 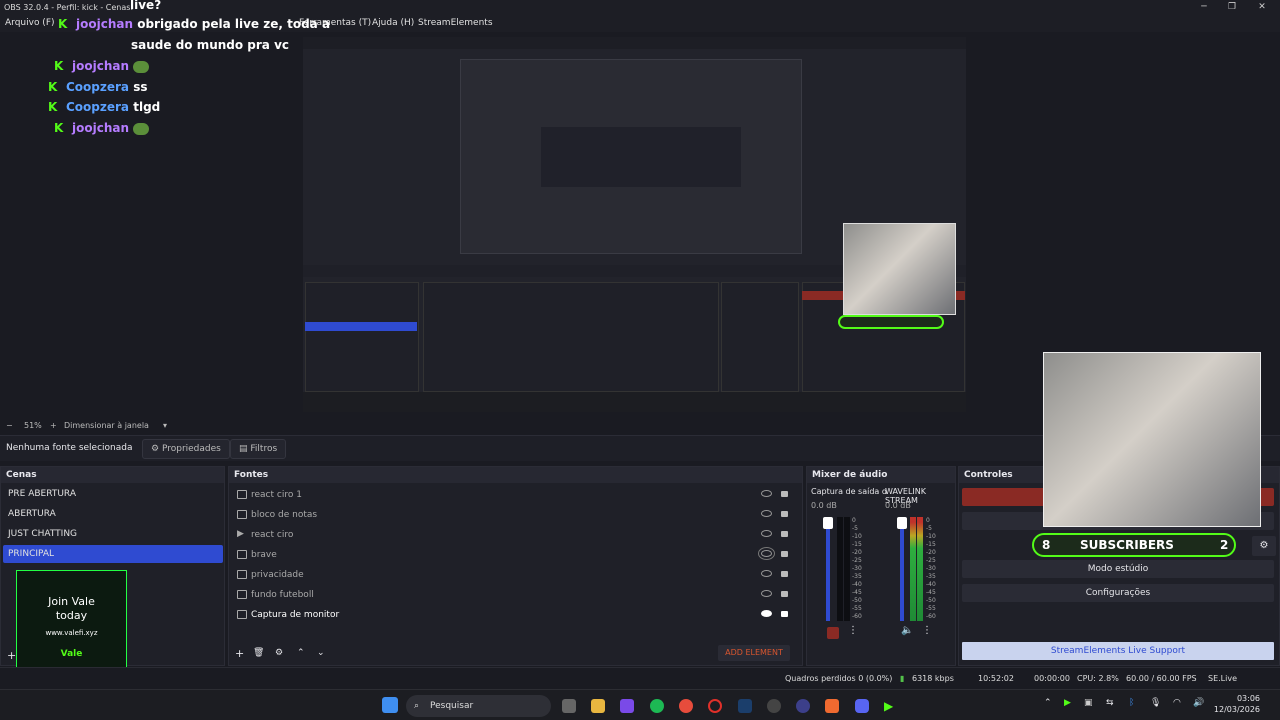 What do you see at coordinates (30, 23) in the screenshot?
I see `menu-arquivo: Arquivo (F)` at bounding box center [30, 23].